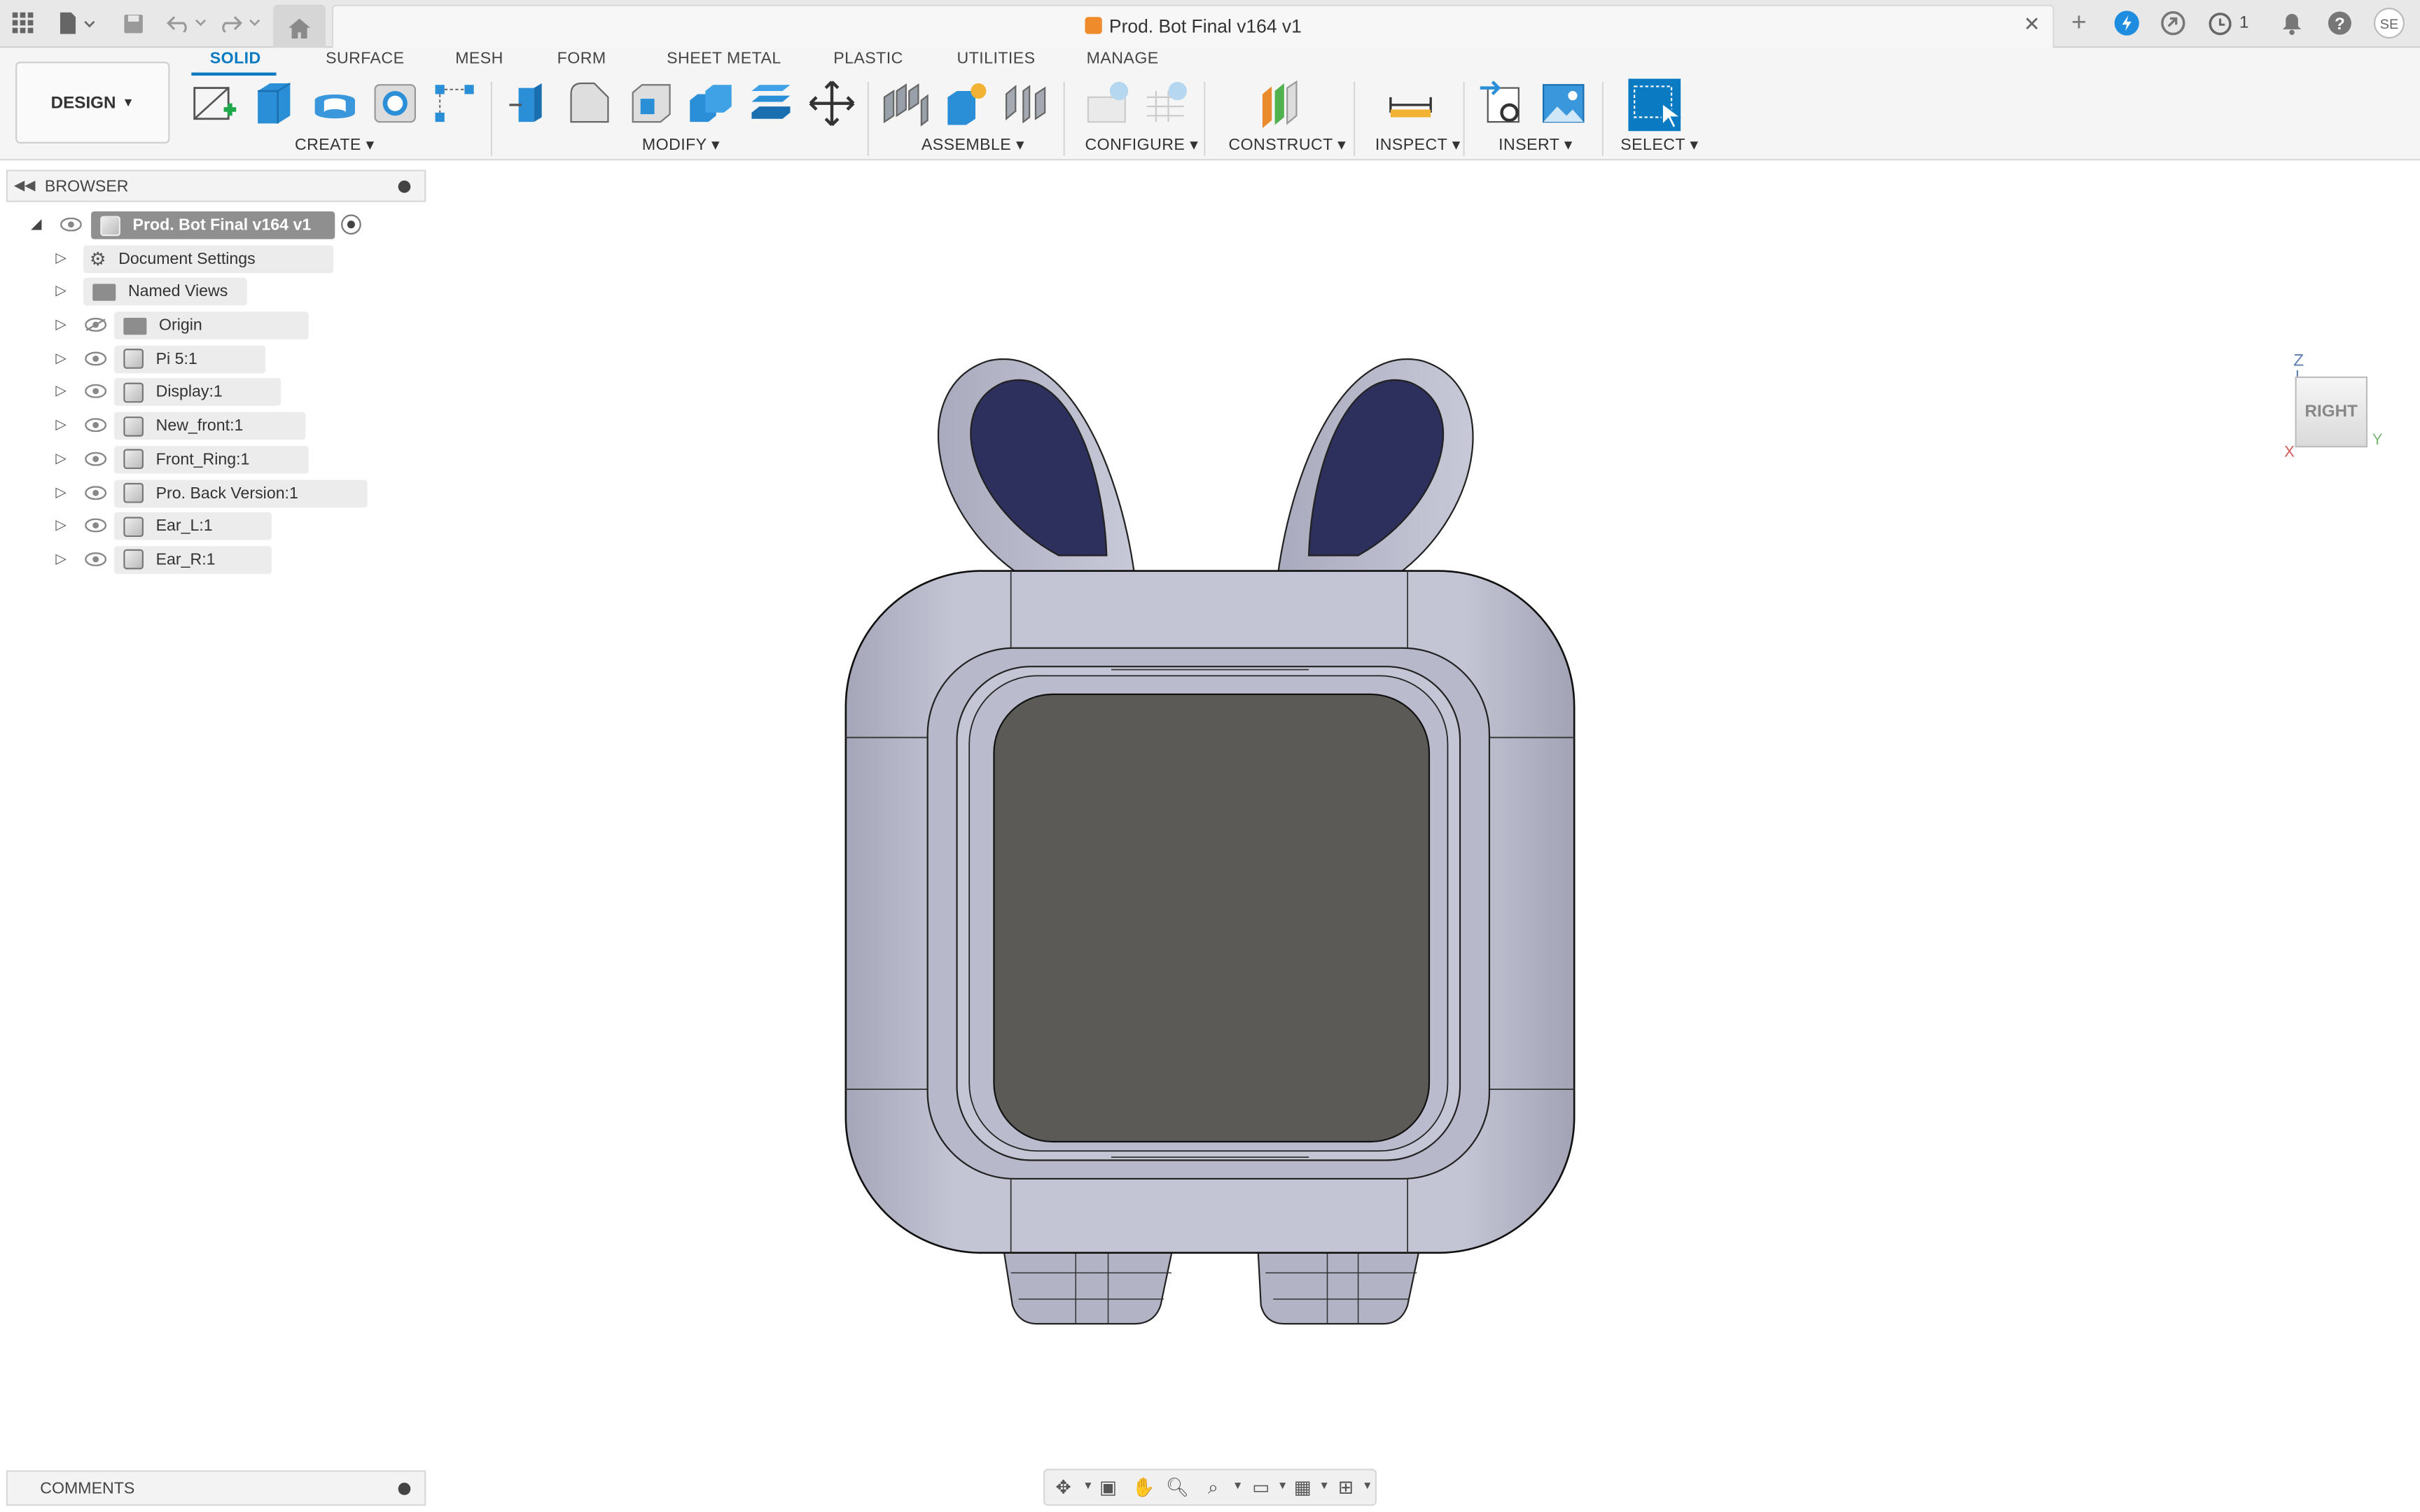  What do you see at coordinates (77, 23) in the screenshot?
I see `file-icon` at bounding box center [77, 23].